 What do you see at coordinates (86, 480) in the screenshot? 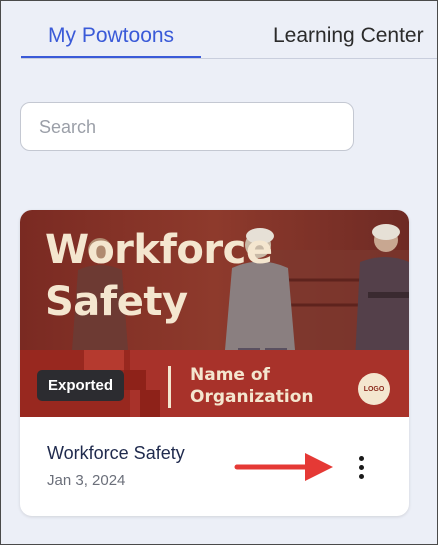
I see `card-date: Jan 3, 2024` at bounding box center [86, 480].